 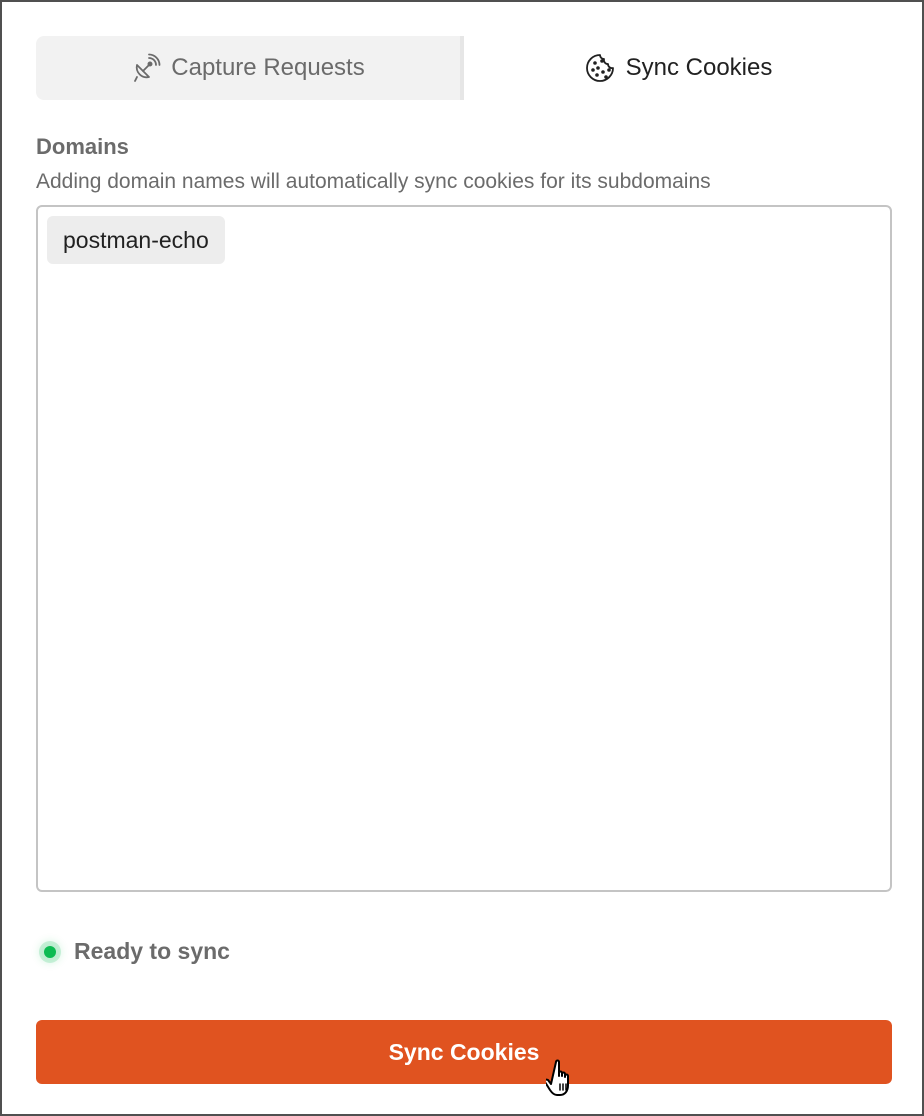 I want to click on tab-capture-requests: Capture Requests, so click(x=250, y=68).